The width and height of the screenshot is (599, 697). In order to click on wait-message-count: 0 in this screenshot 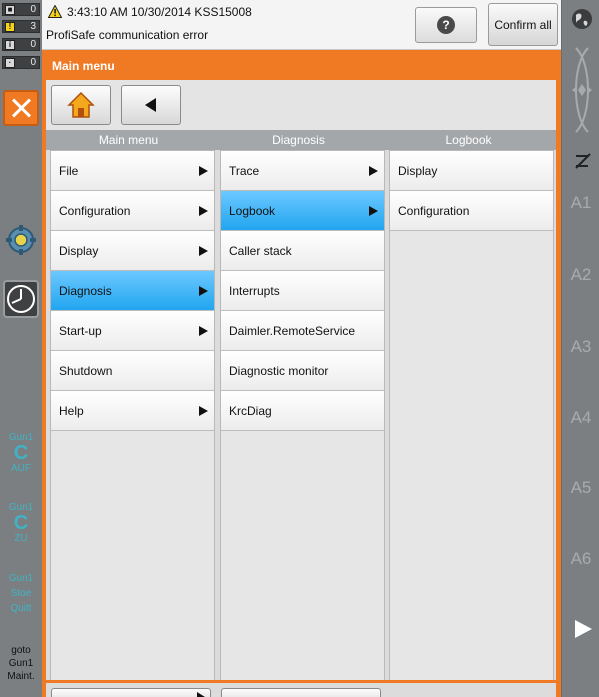, I will do `click(33, 62)`.